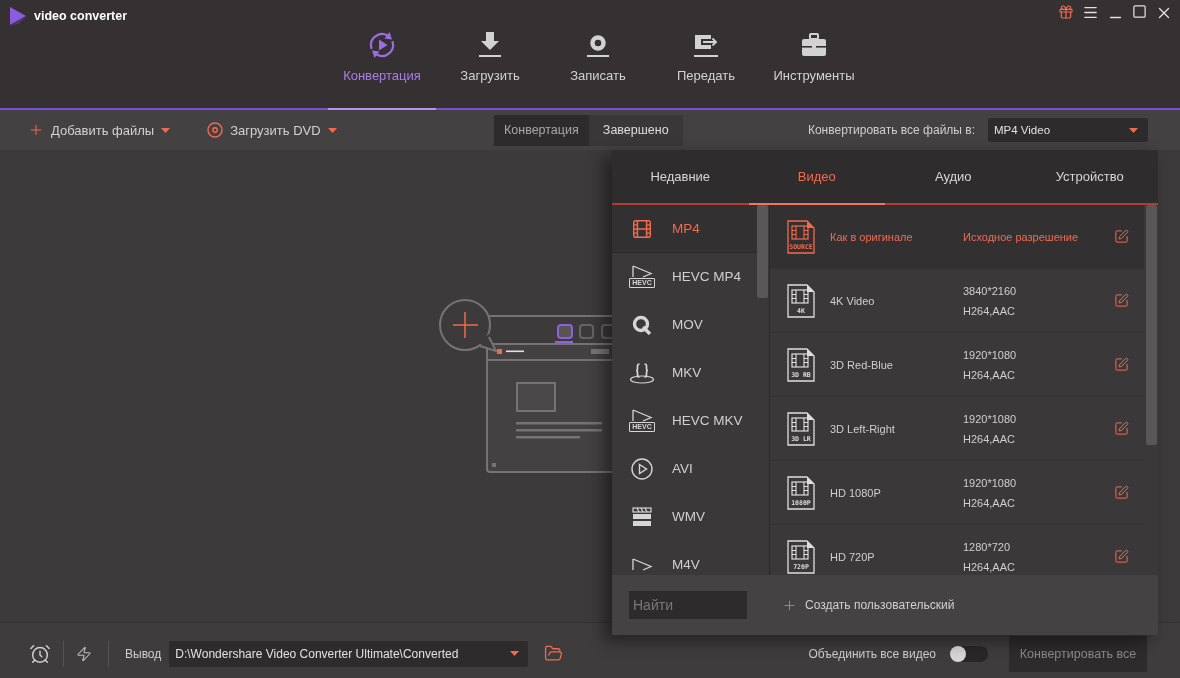 The width and height of the screenshot is (1180, 678). I want to click on format-category-tab: Устройство, so click(1089, 177).